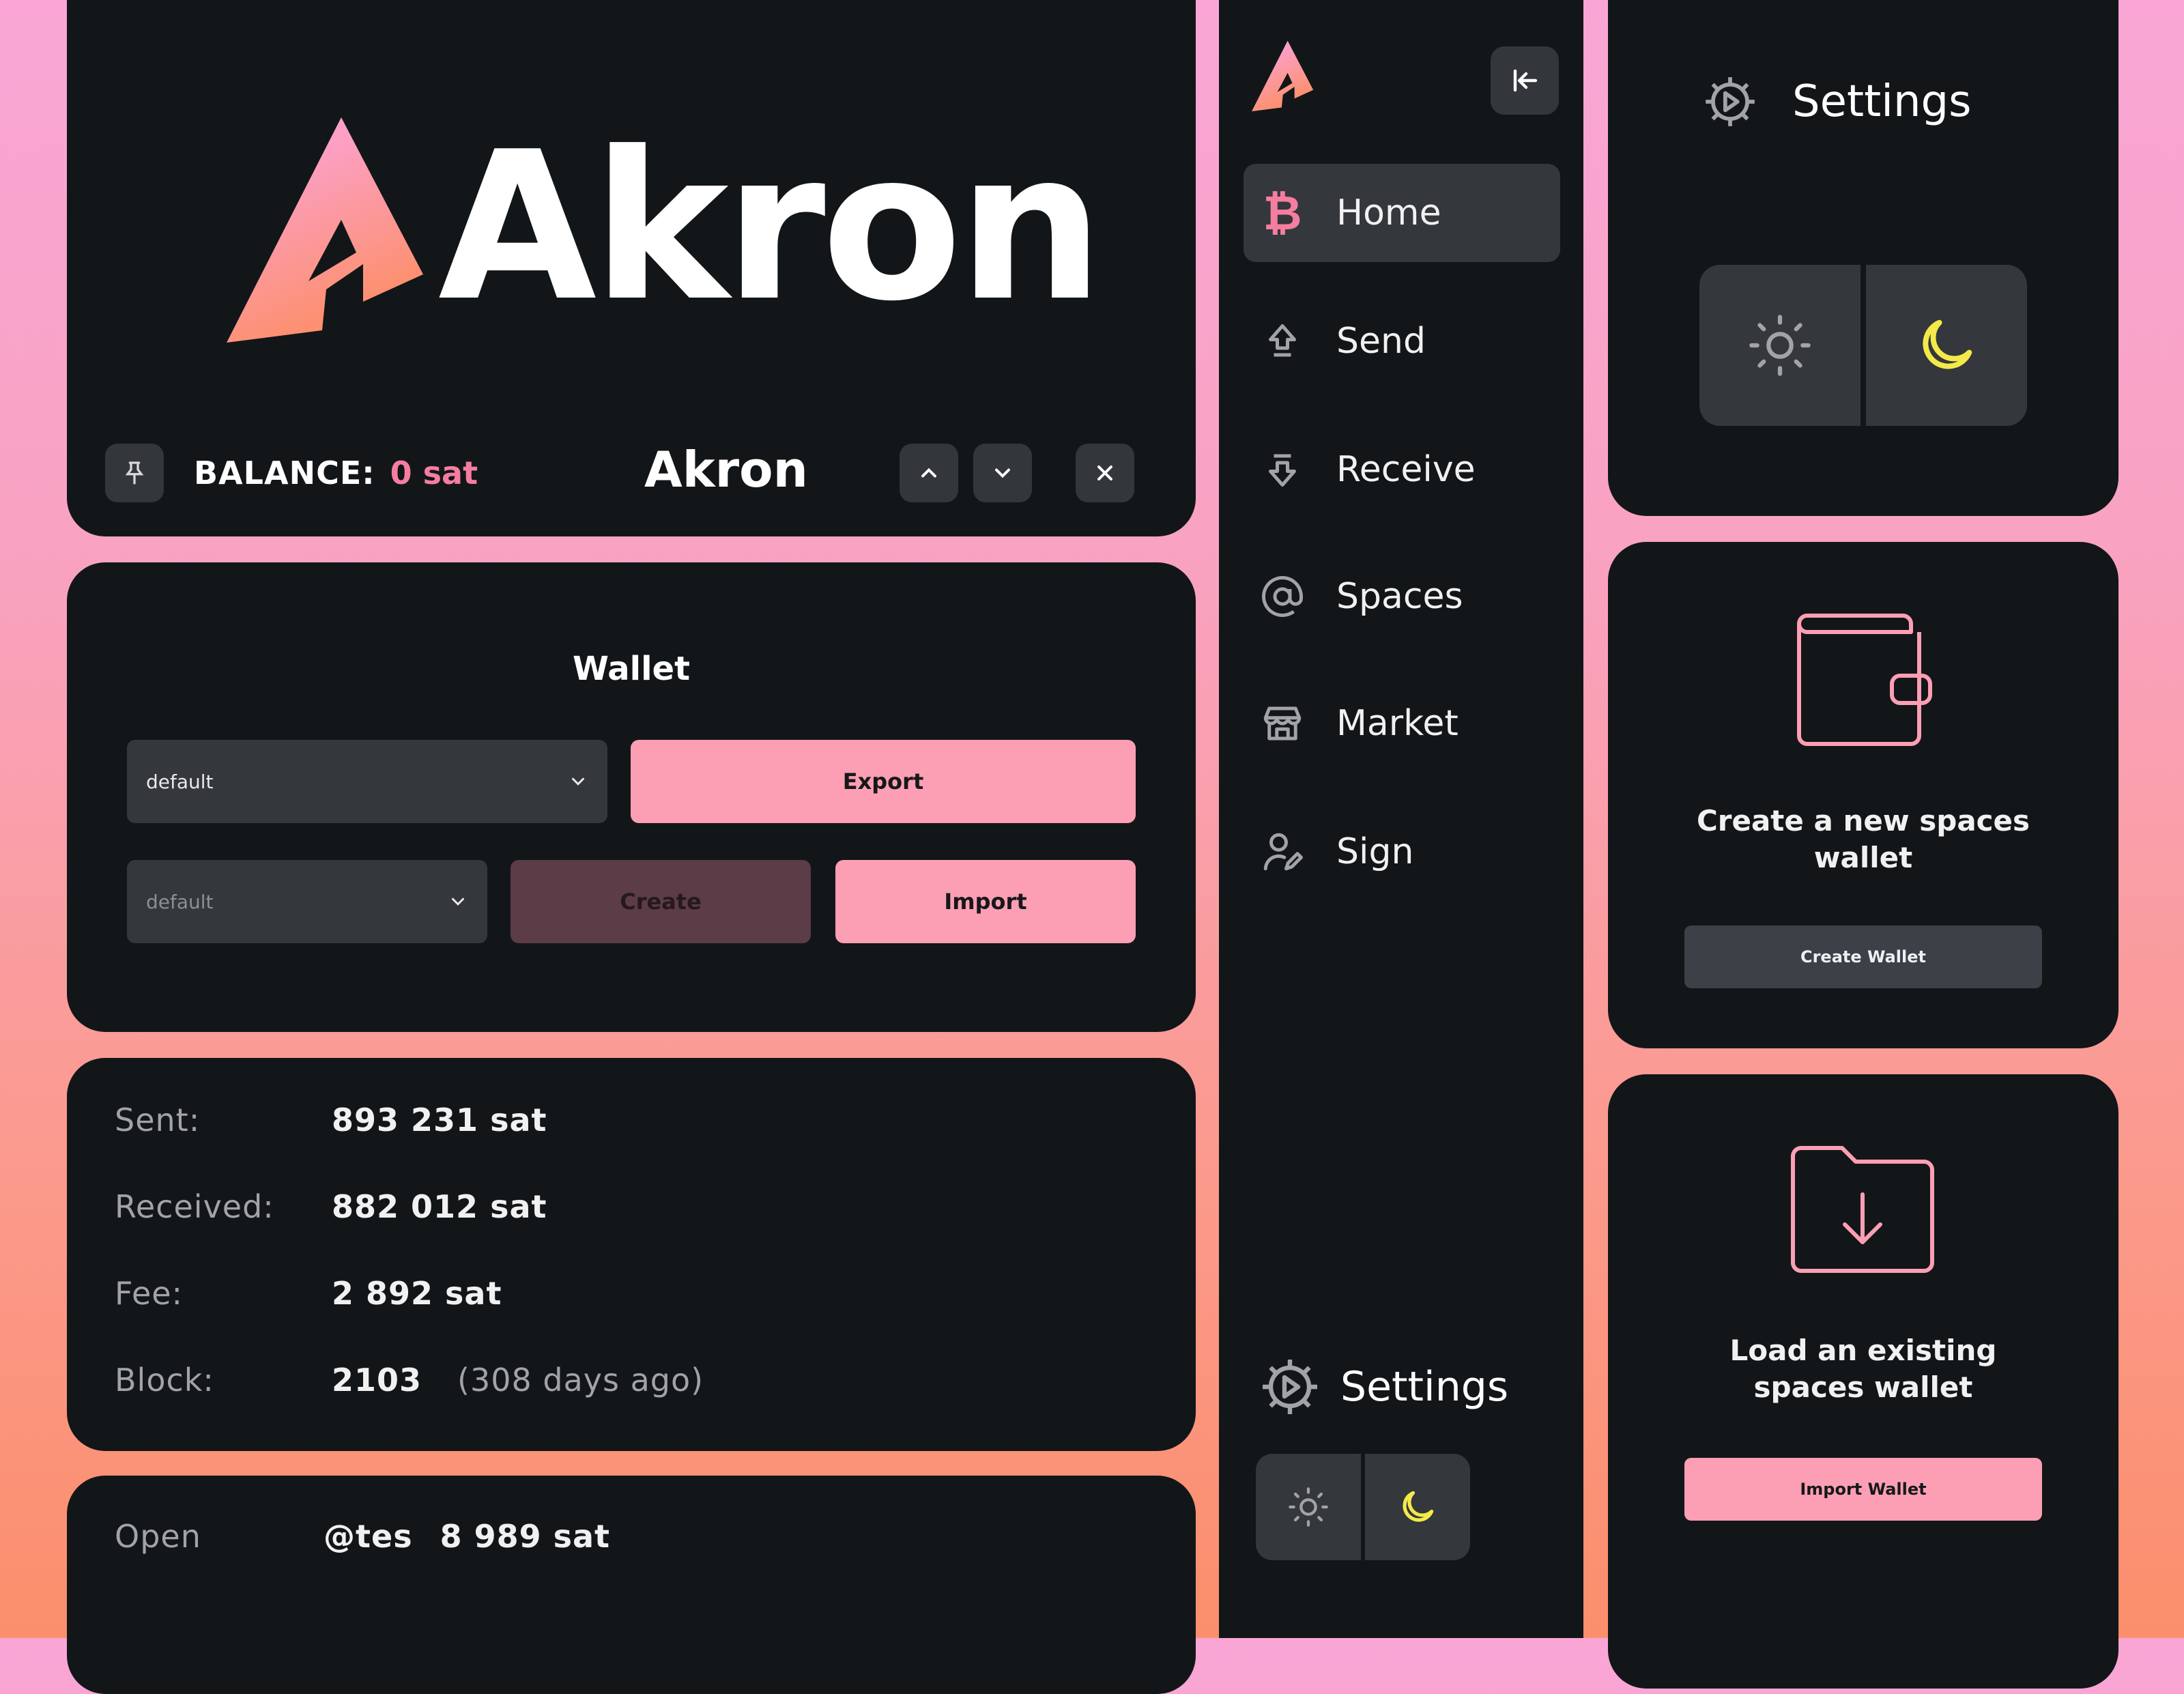 This screenshot has width=2184, height=1694. I want to click on brand-logo: Akron, so click(665, 228).